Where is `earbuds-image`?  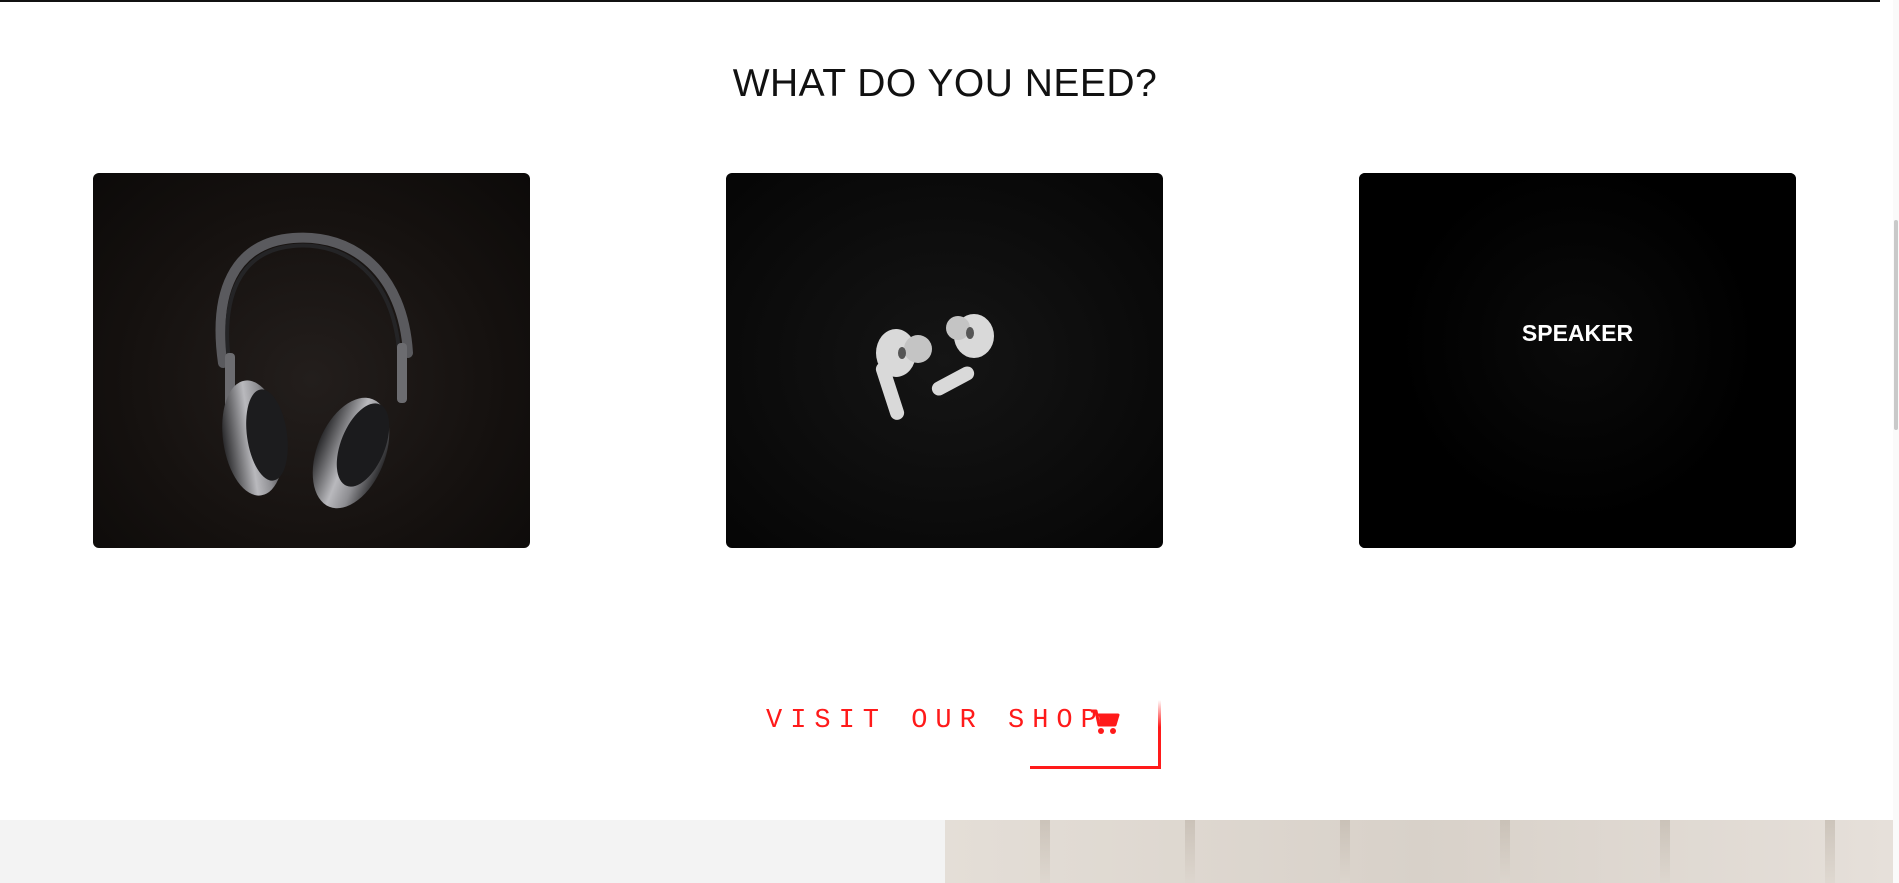
earbuds-image is located at coordinates (934, 367).